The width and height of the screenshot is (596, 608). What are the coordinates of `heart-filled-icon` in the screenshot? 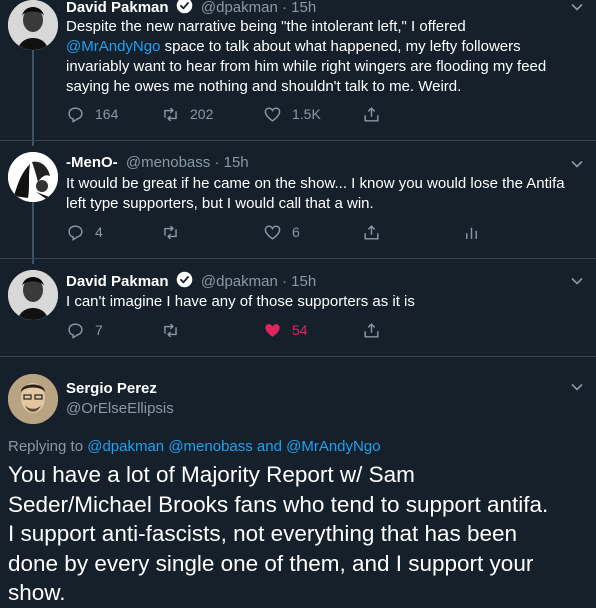 It's located at (272, 330).